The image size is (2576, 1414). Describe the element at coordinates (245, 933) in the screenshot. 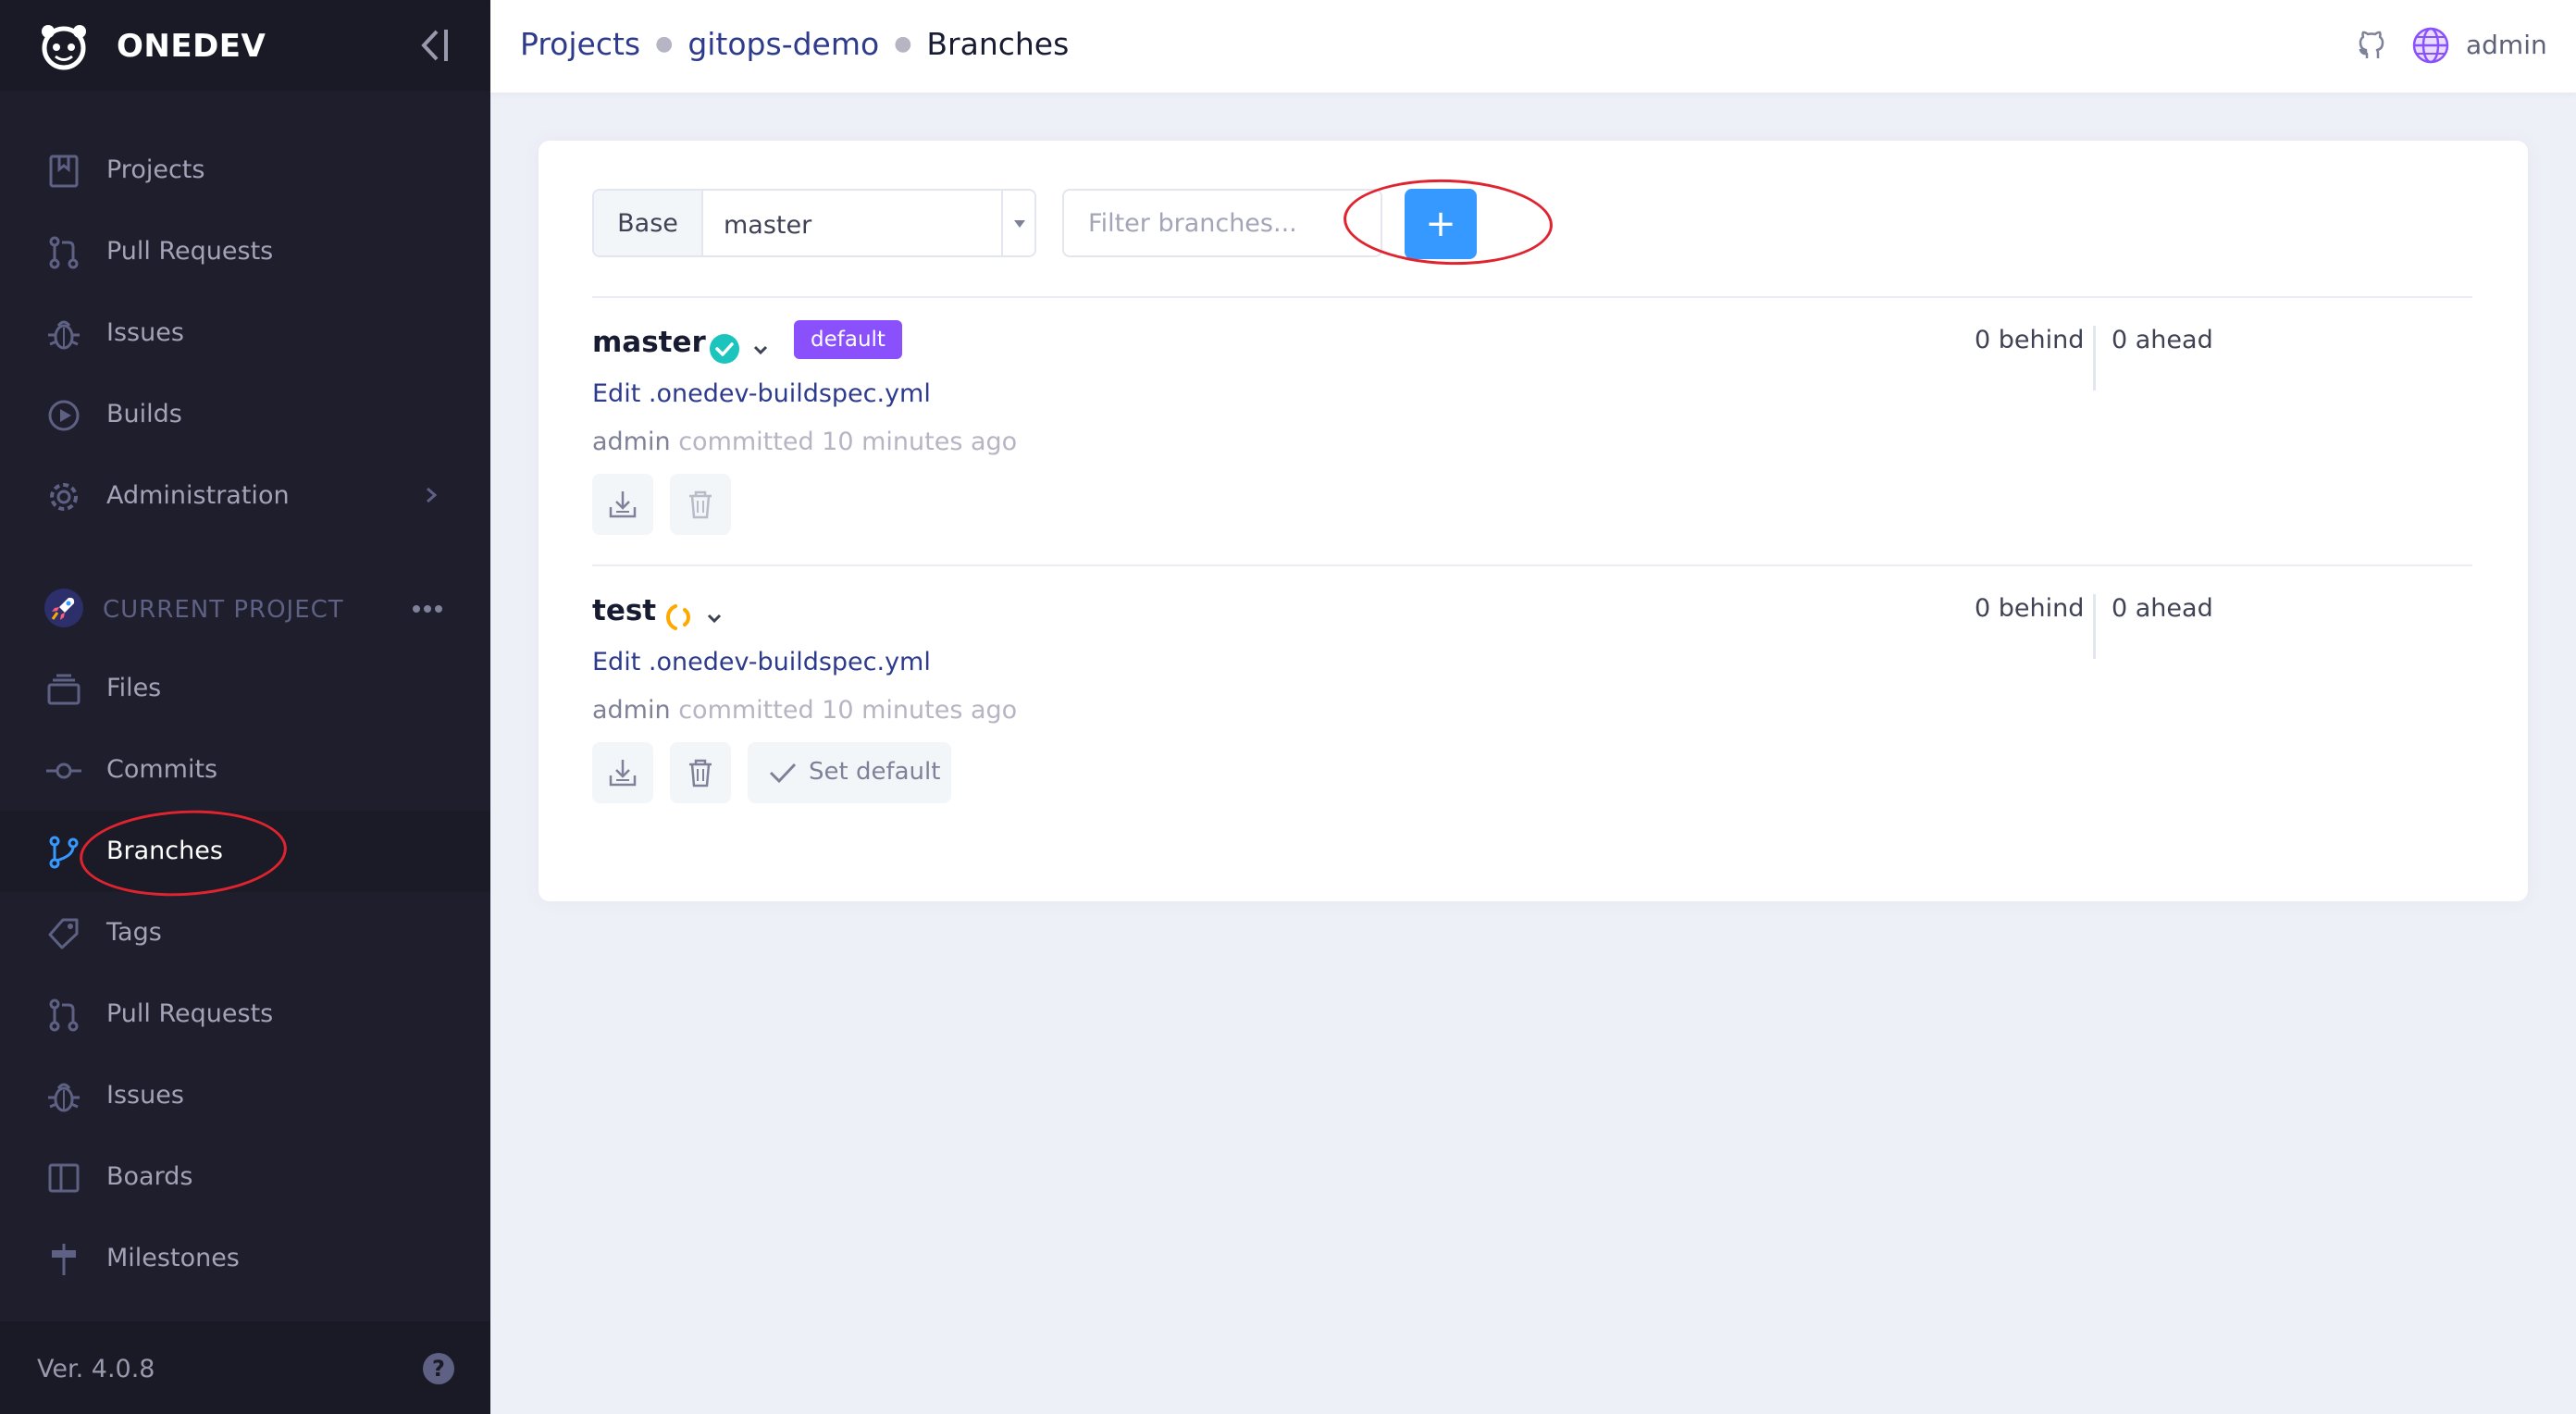

I see `nav-tags: Tags` at that location.